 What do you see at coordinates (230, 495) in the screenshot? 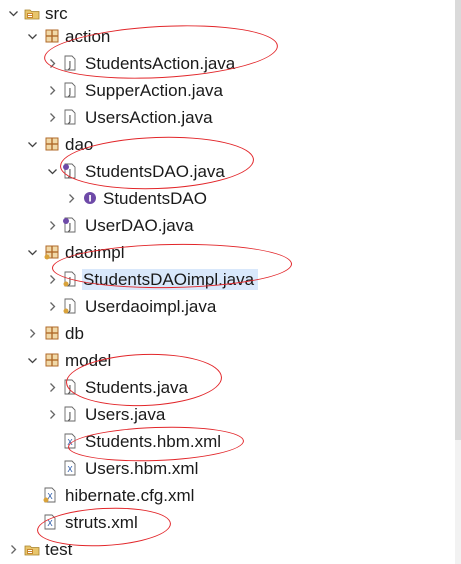
I see `tree-item-hibernate-cfg-xml: X hibernate.cfg.xml` at bounding box center [230, 495].